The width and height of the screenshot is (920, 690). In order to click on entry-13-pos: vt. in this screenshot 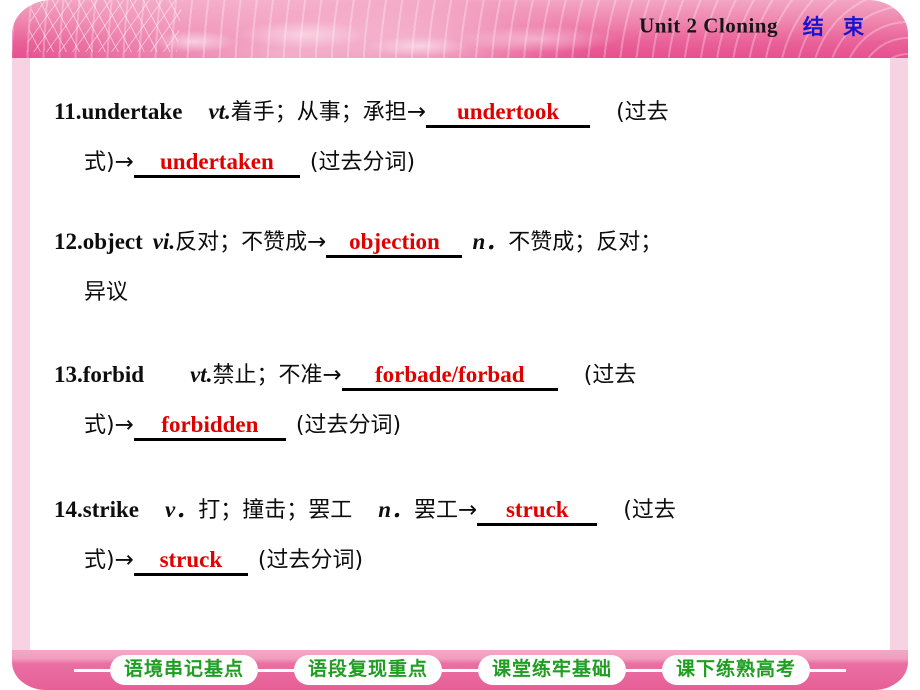, I will do `click(201, 374)`.